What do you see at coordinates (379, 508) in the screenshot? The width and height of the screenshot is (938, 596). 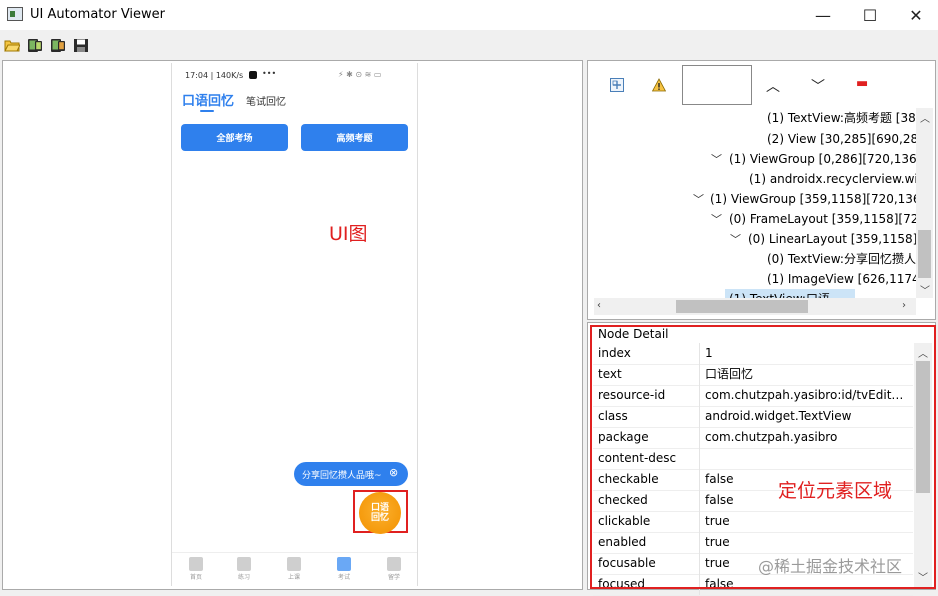 I see `fab-label-line1: 口语` at bounding box center [379, 508].